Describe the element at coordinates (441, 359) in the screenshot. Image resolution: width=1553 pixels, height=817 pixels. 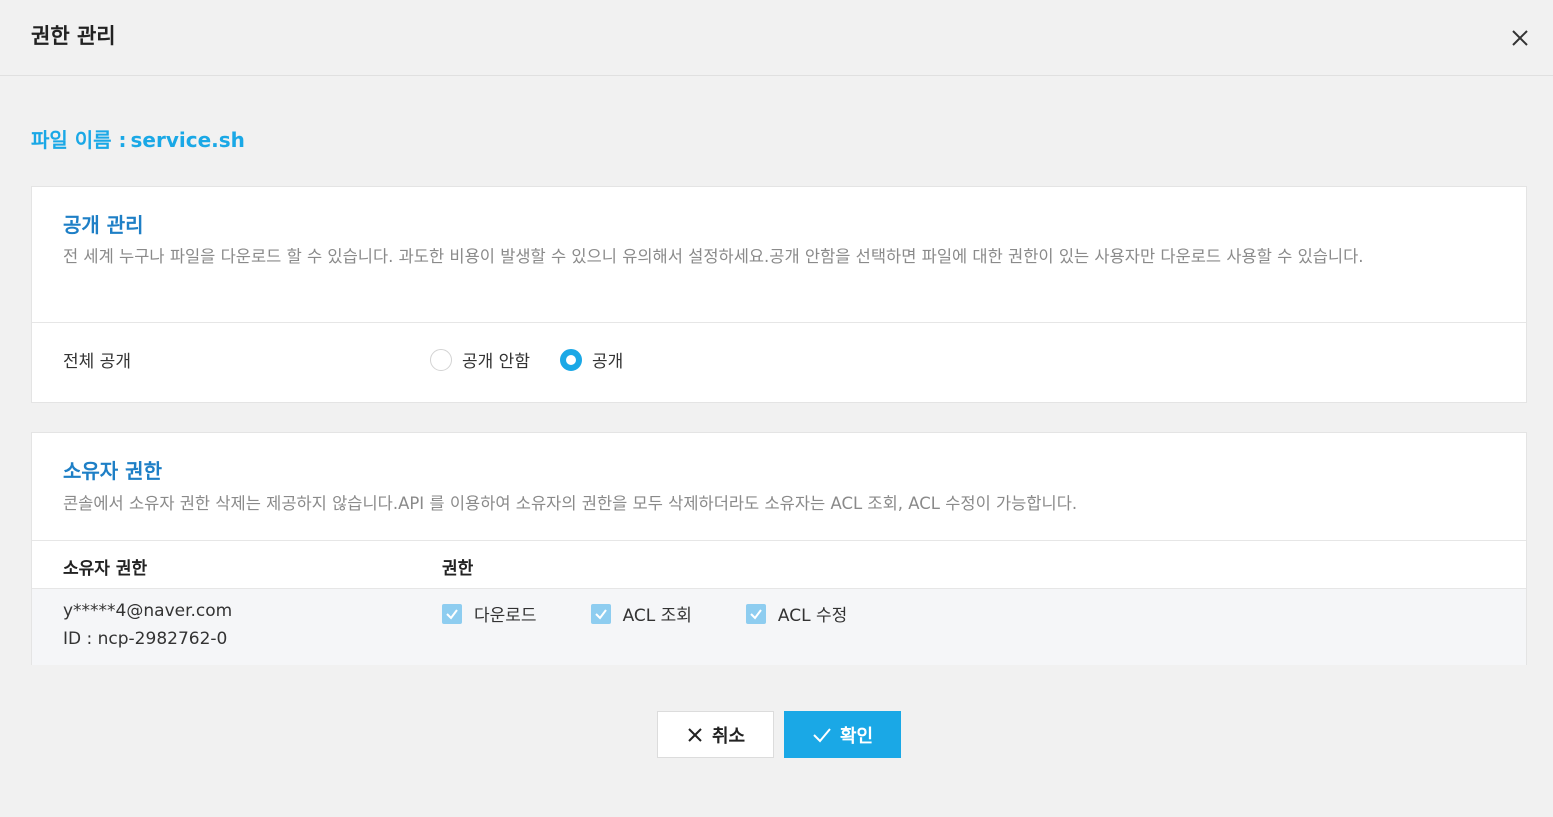
I see `radio-circle` at that location.